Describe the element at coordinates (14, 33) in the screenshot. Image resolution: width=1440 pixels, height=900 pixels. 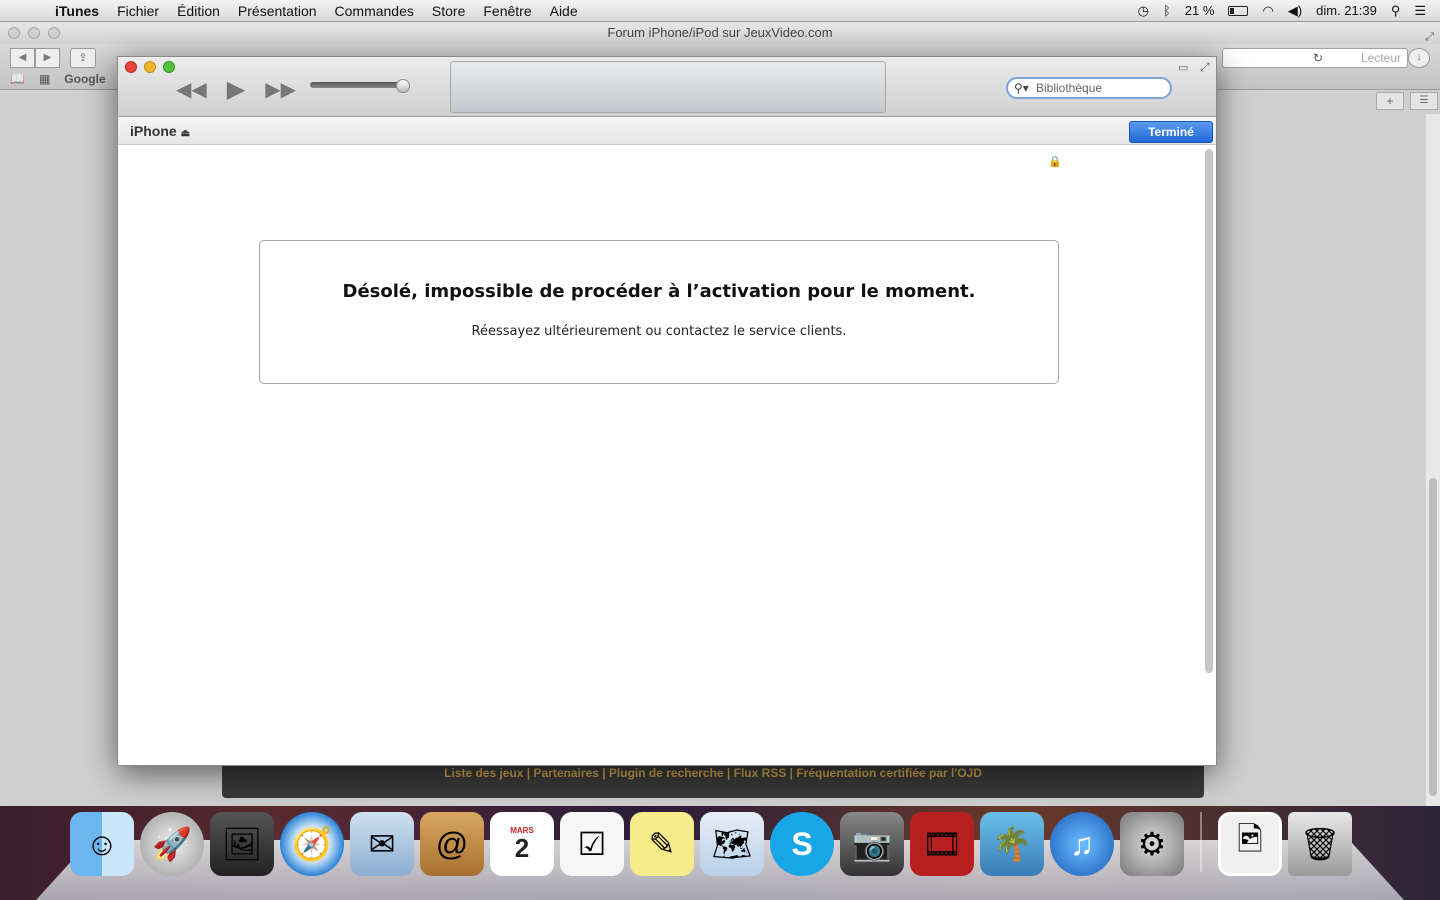
I see `safari-close-button` at that location.